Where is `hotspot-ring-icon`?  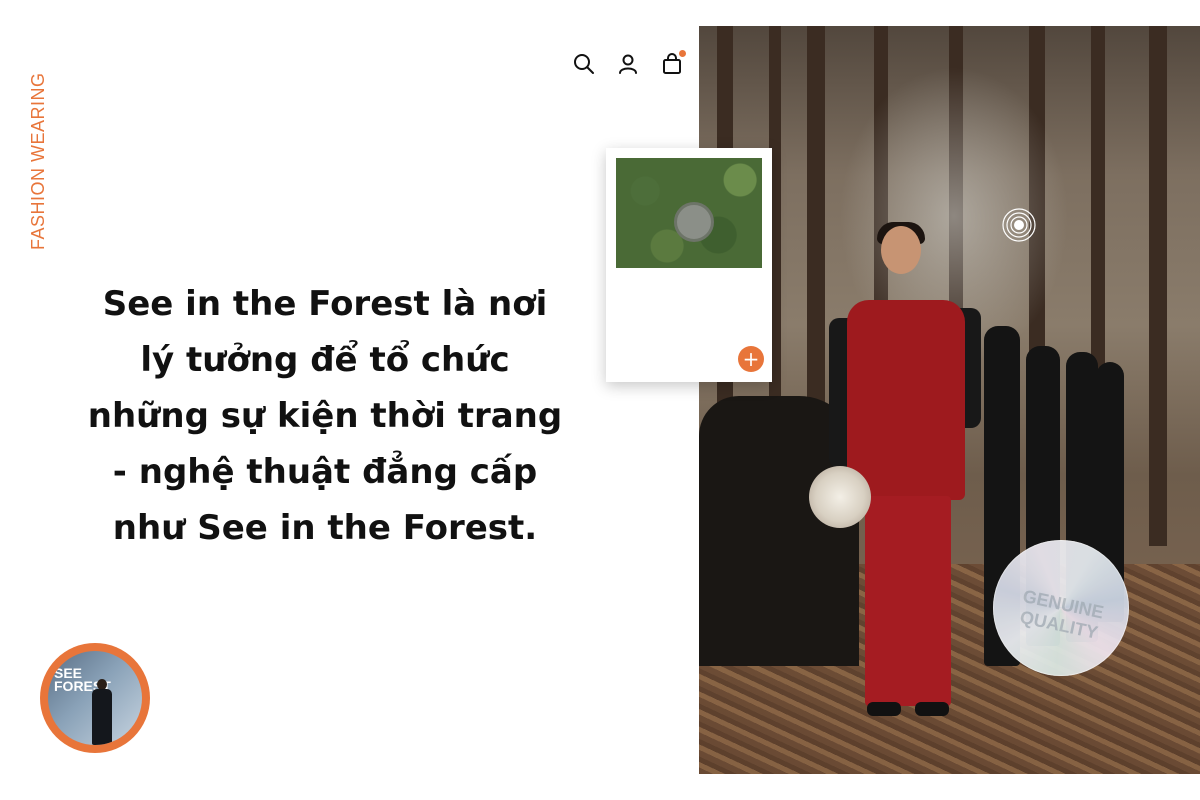 hotspot-ring-icon is located at coordinates (1019, 225).